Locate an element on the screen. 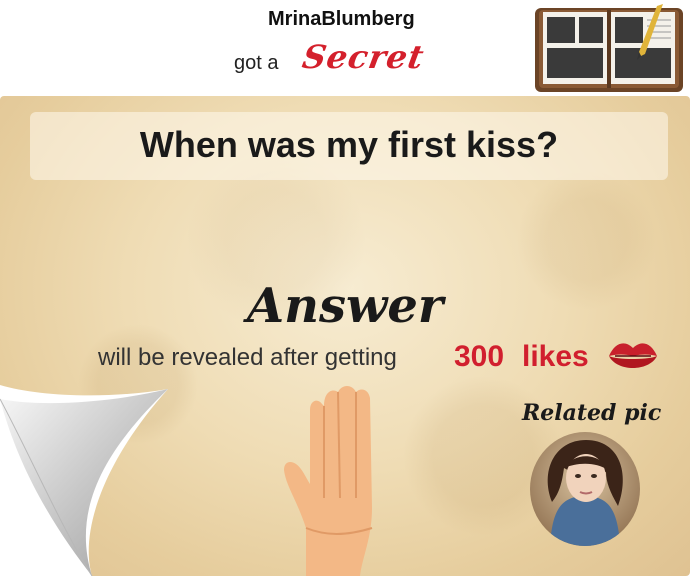 Image resolution: width=690 pixels, height=576 pixels. username: MrinaBlumberg is located at coordinates (341, 19).